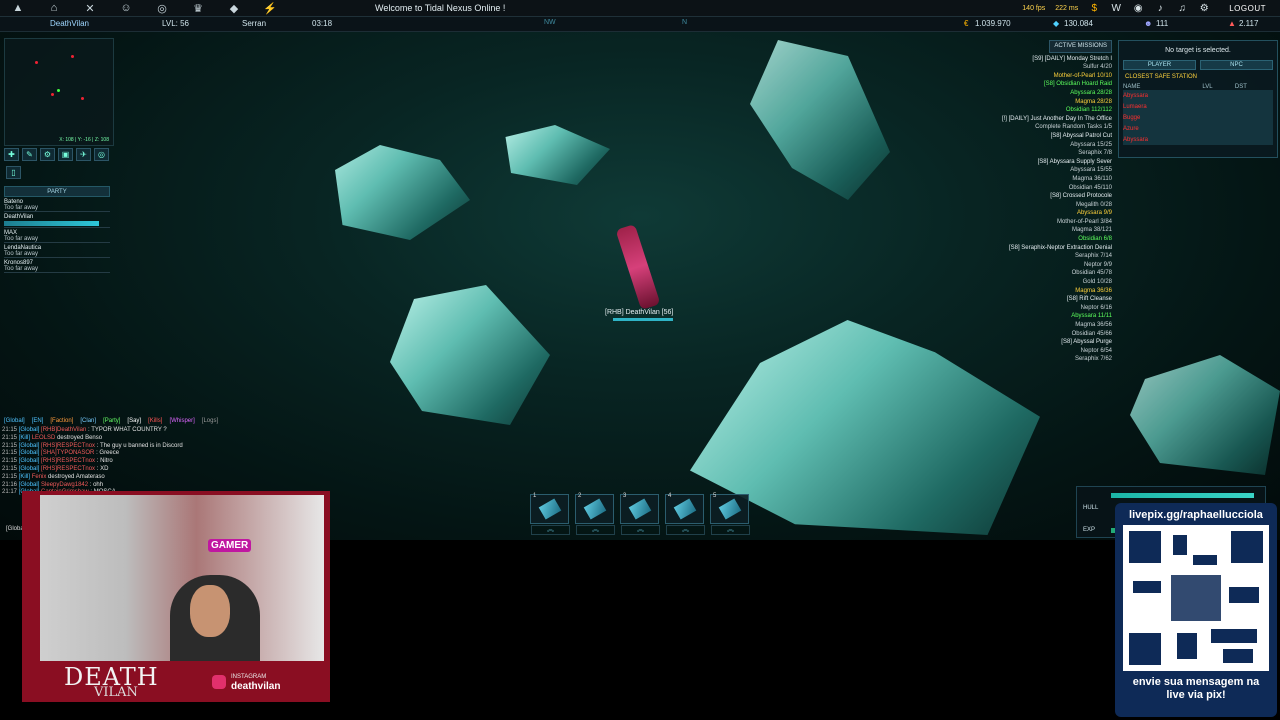 This screenshot has width=1280, height=720. Describe the element at coordinates (730, 514) in the screenshot. I see `hotbar-slot-5: 5 ︽` at that location.